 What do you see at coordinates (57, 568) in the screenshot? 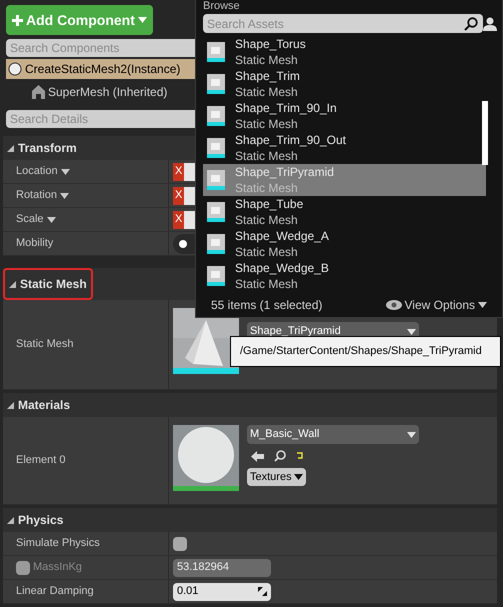
I see `property-label: MassInKg` at bounding box center [57, 568].